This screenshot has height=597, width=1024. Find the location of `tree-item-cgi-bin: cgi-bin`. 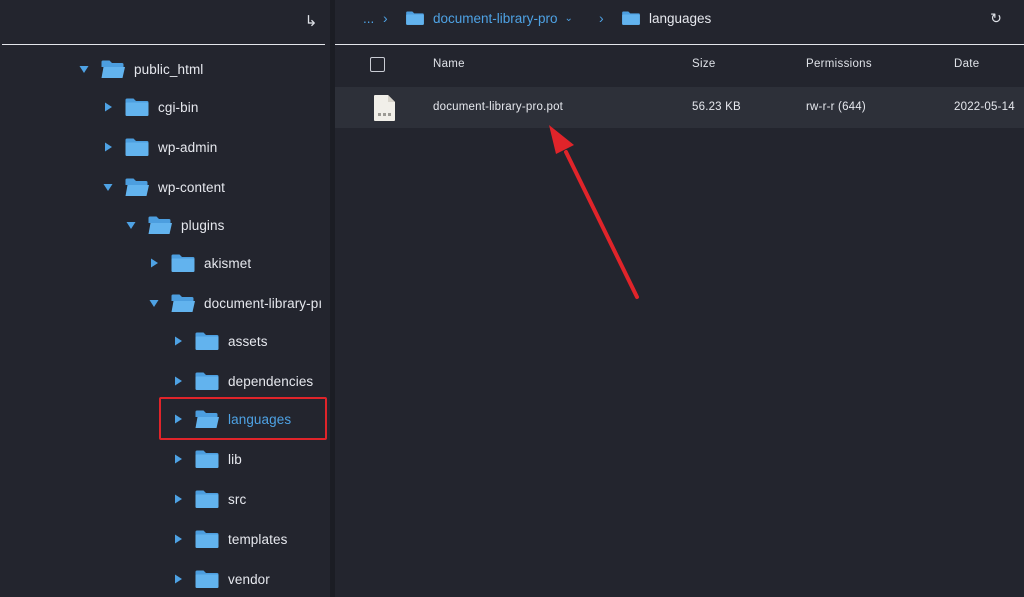

tree-item-cgi-bin: cgi-bin is located at coordinates (150, 107).